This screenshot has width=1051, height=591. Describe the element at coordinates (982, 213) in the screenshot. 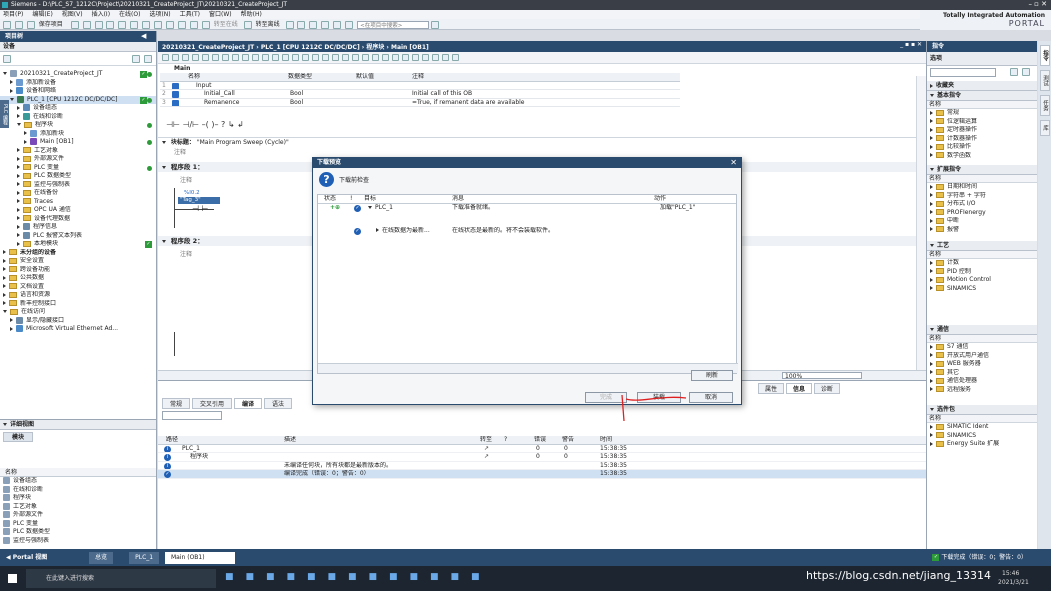

I see `instruction-folder: PROFIenergy` at that location.